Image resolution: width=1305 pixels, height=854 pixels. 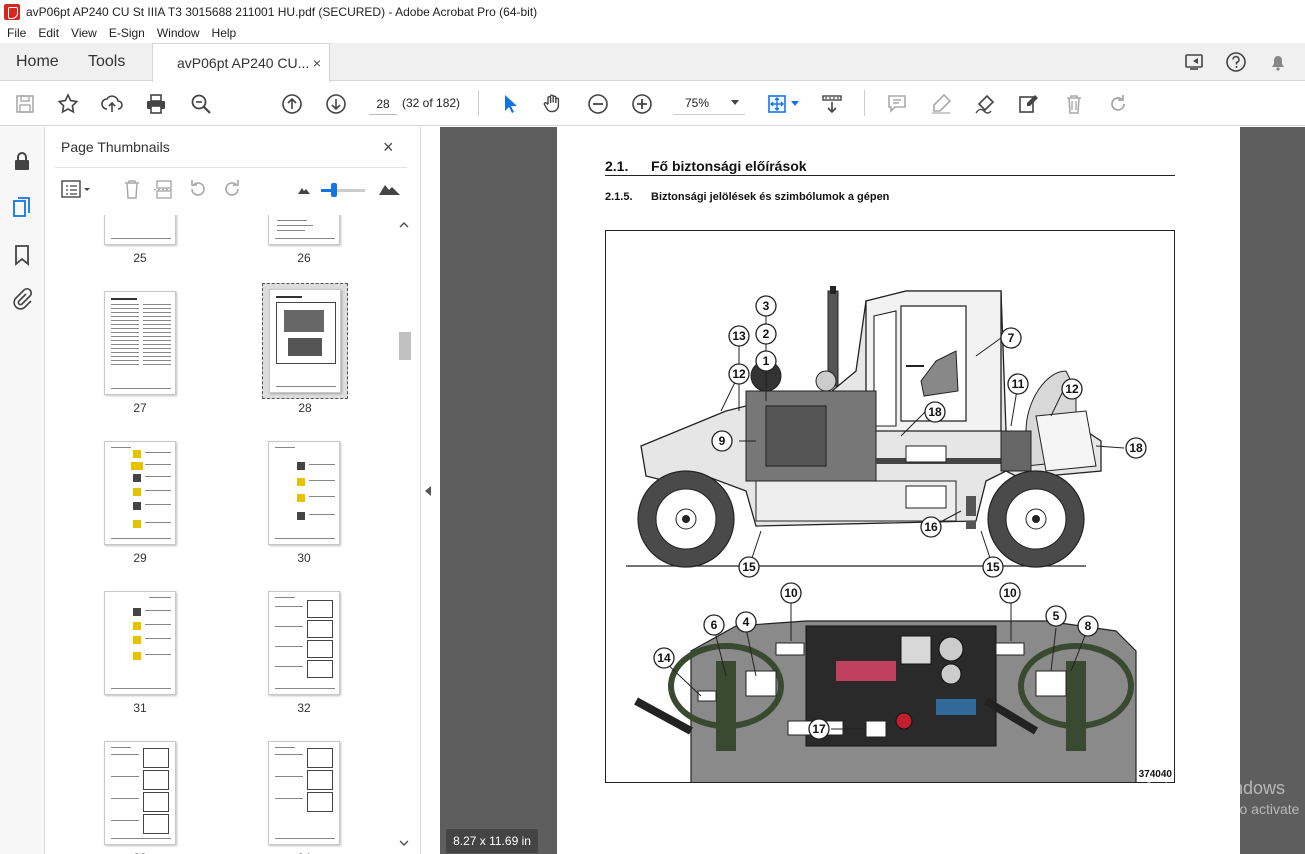 What do you see at coordinates (1074, 104) in the screenshot?
I see `delete-icon` at bounding box center [1074, 104].